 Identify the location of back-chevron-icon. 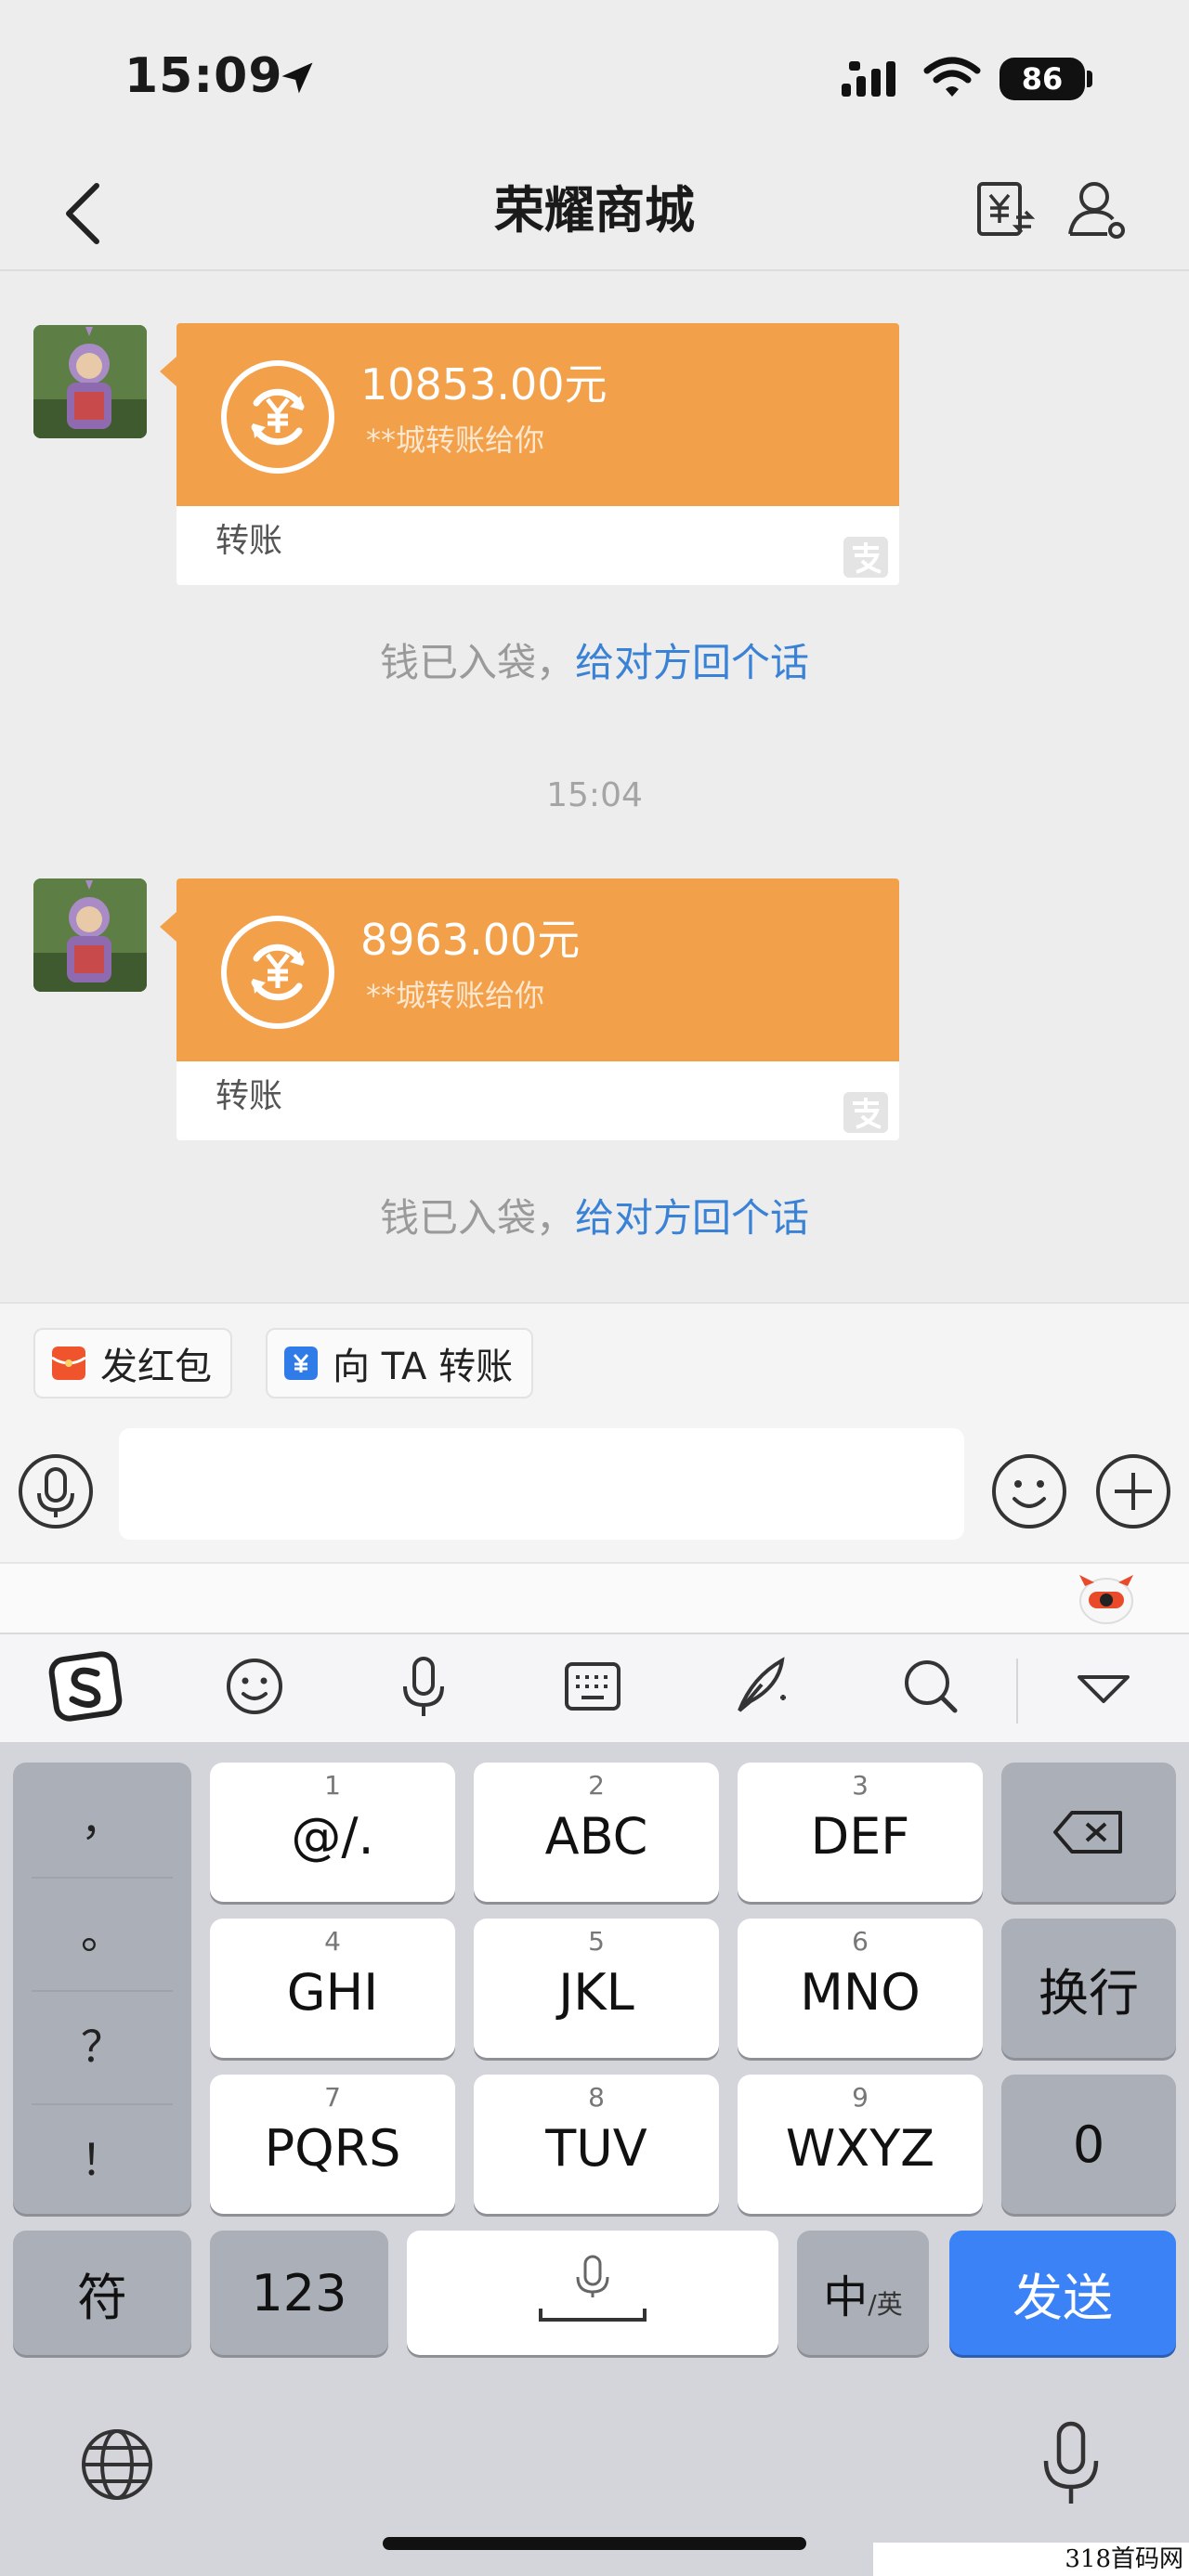
(84, 213).